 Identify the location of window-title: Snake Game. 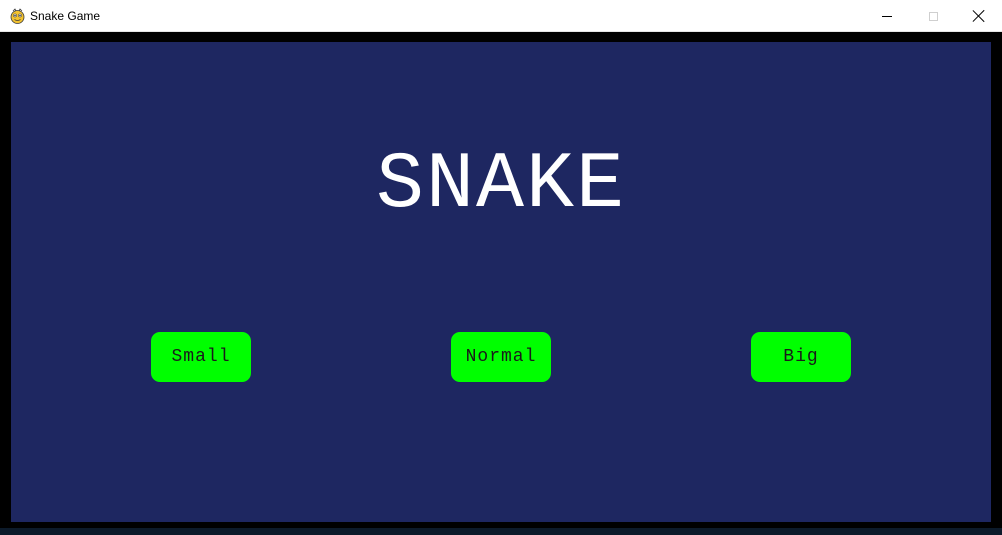
(65, 16).